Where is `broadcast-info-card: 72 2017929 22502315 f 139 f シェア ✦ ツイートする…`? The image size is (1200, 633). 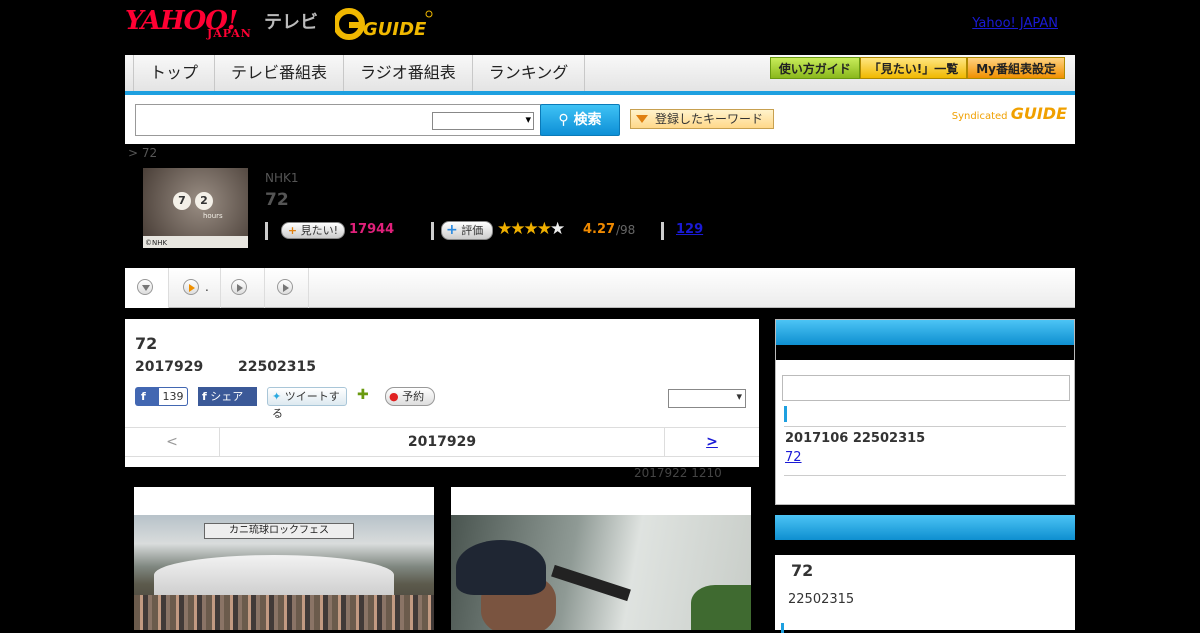
broadcast-info-card: 72 2017929 22502315 f 139 f シェア ✦ ツイートする… is located at coordinates (442, 393).